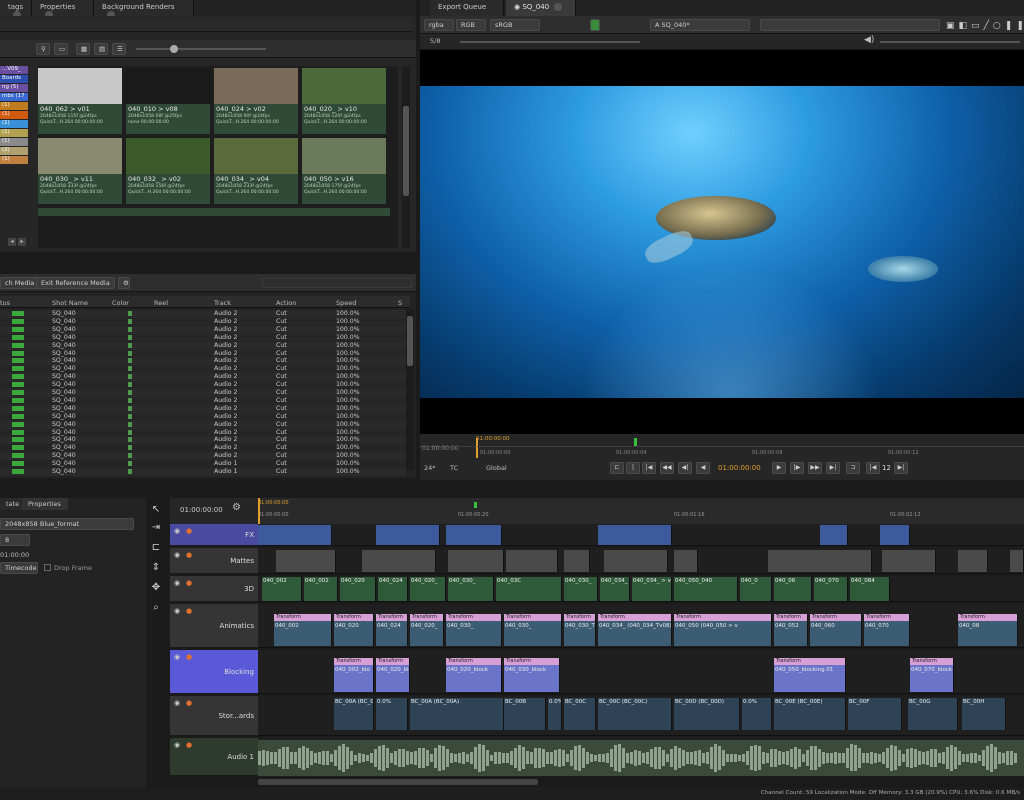  Describe the element at coordinates (984, 714) in the screenshot. I see `timeline-clip: BC_00H` at that location.